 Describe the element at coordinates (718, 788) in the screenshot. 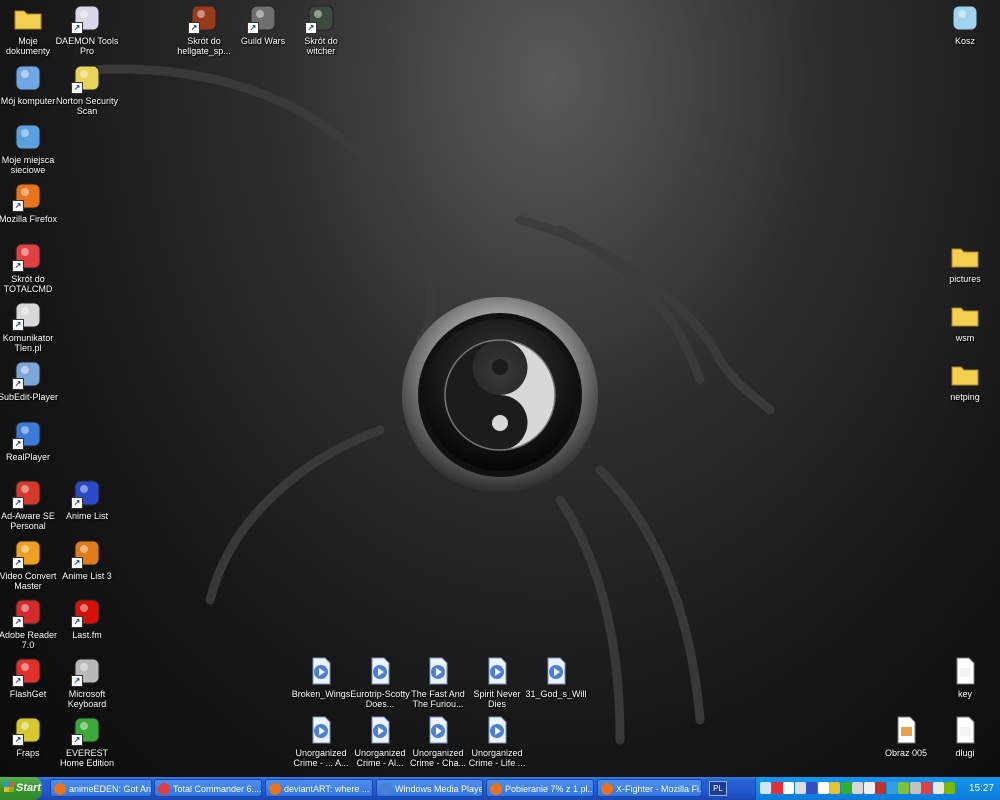

I see `language-indicator: PL` at that location.